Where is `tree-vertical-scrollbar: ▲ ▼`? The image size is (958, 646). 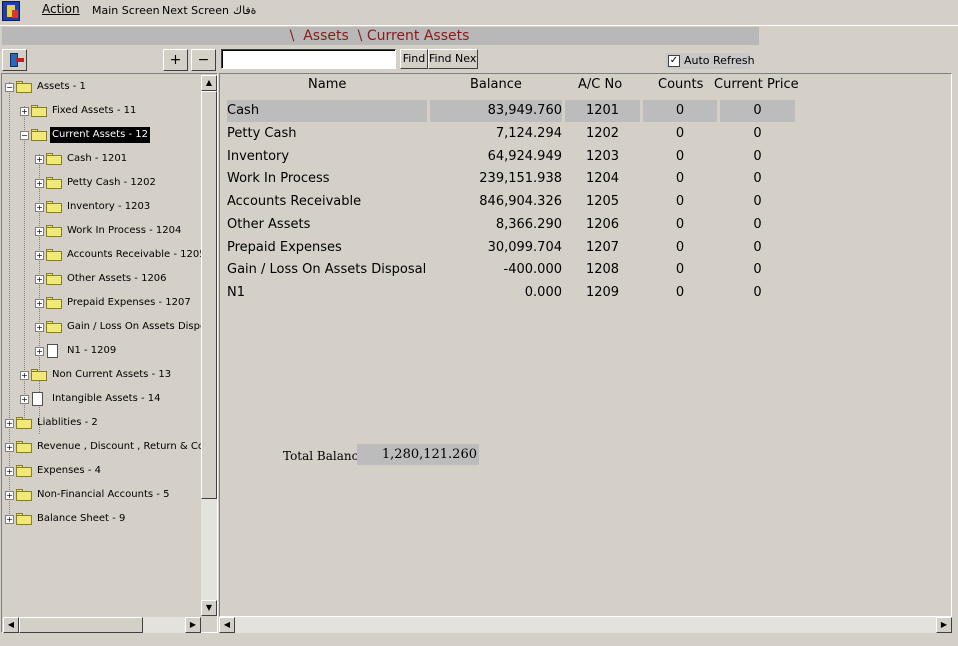
tree-vertical-scrollbar: ▲ ▼ is located at coordinates (209, 345).